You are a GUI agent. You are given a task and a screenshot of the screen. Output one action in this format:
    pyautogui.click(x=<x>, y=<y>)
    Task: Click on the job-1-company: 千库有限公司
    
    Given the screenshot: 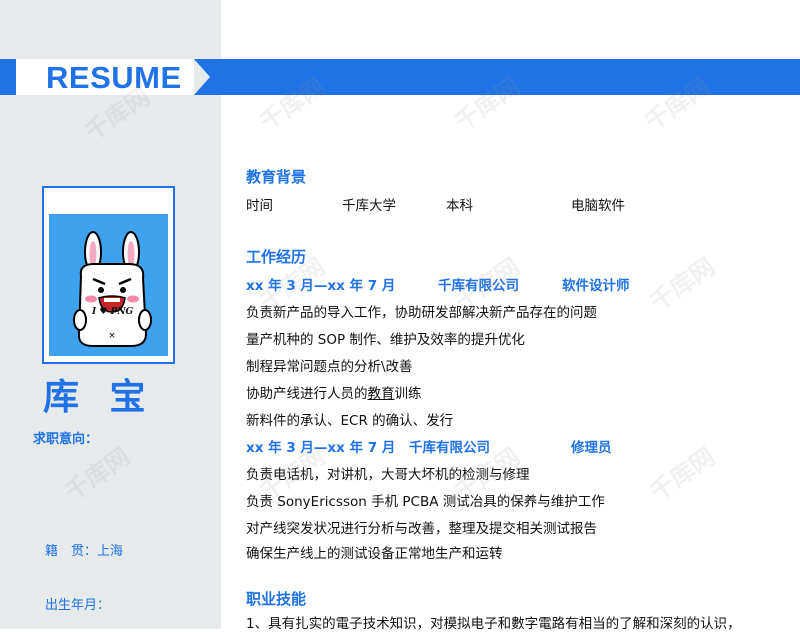 What is the action you would take?
    pyautogui.click(x=478, y=286)
    